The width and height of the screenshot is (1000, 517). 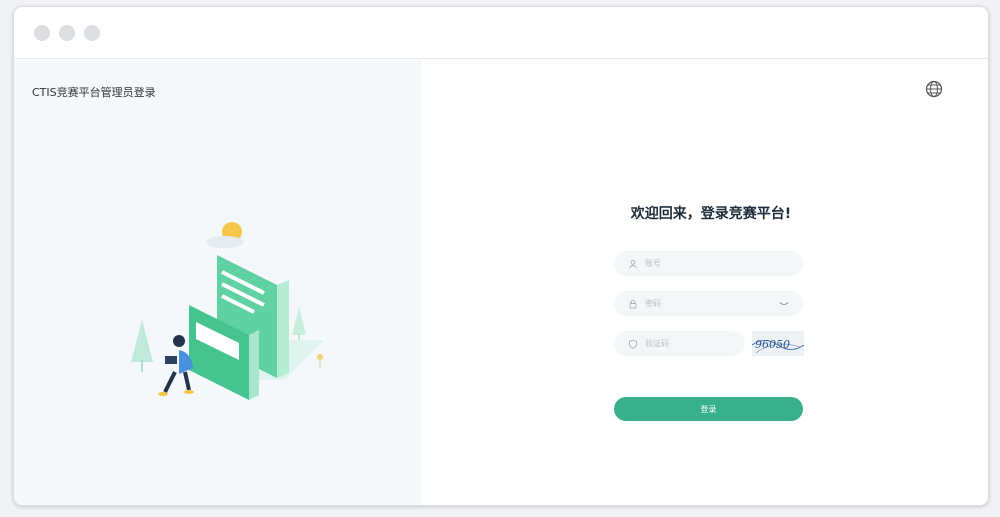 I want to click on password-input, so click(x=712, y=303).